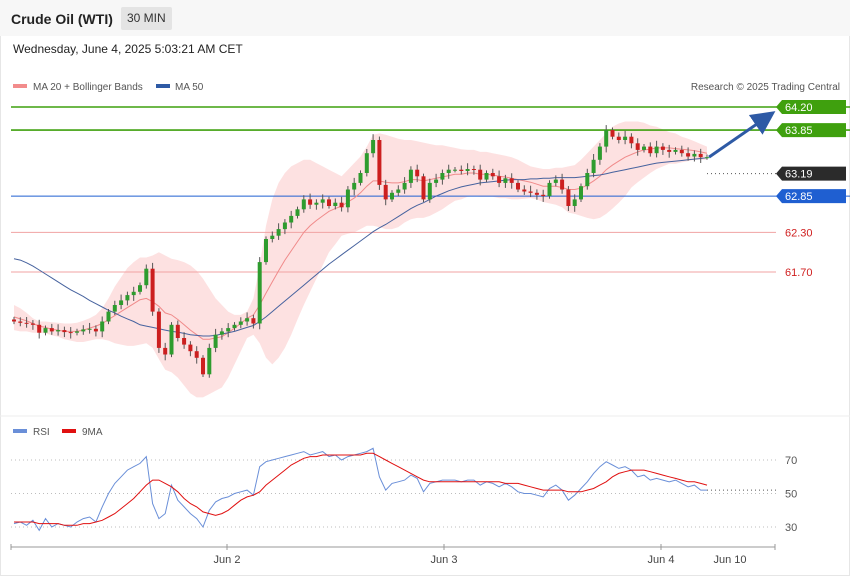 Image resolution: width=850 pixels, height=576 pixels. I want to click on level-label-63.19: 63.19, so click(799, 175).